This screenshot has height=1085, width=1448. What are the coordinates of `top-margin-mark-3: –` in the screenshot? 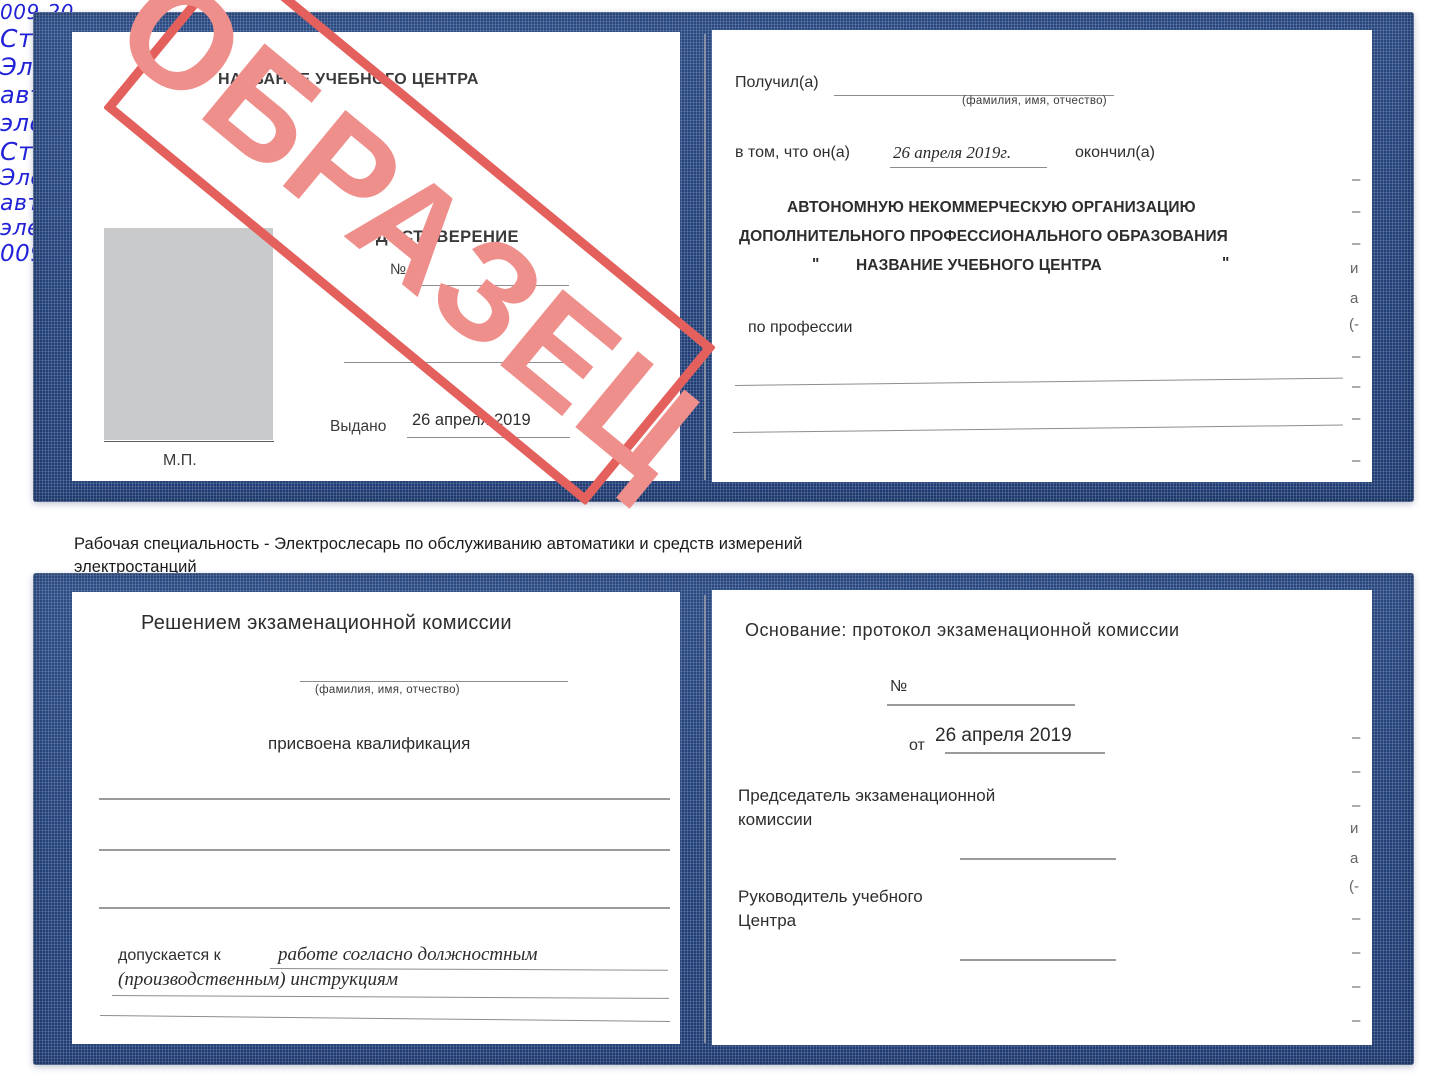 It's located at (1356, 243).